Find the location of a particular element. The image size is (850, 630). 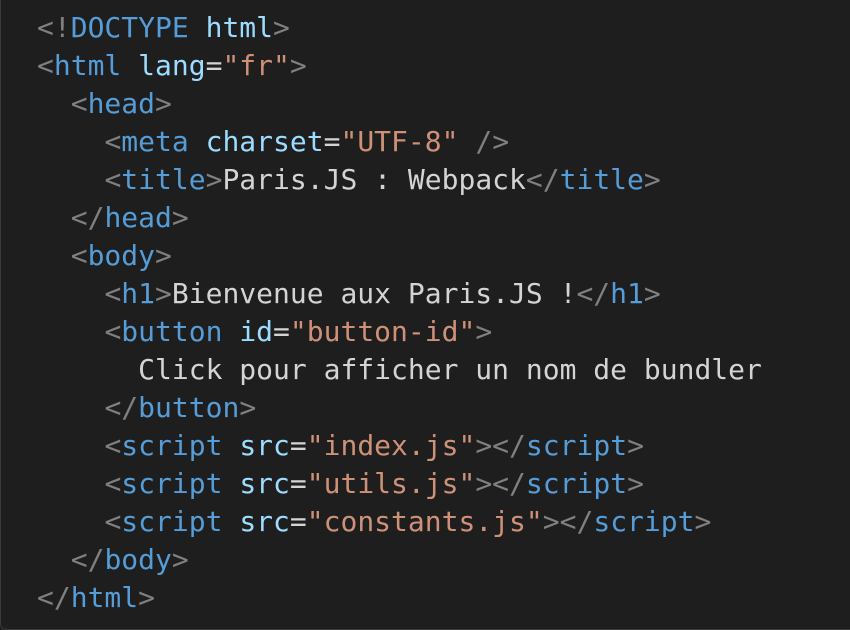

code-attribute-name: lang is located at coordinates (172, 65).